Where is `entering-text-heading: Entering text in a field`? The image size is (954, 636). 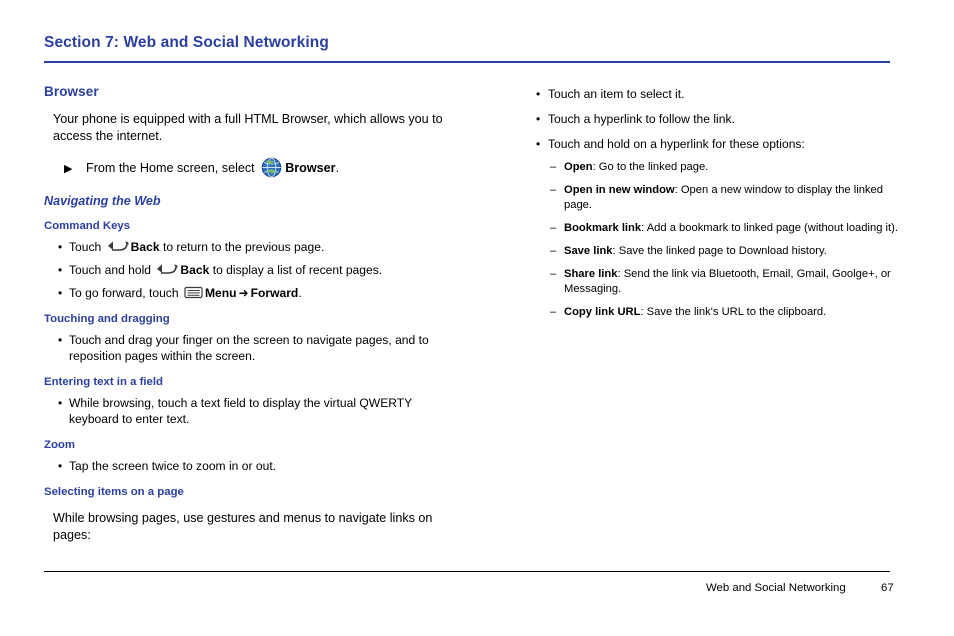
entering-text-heading: Entering text in a field is located at coordinates (103, 382).